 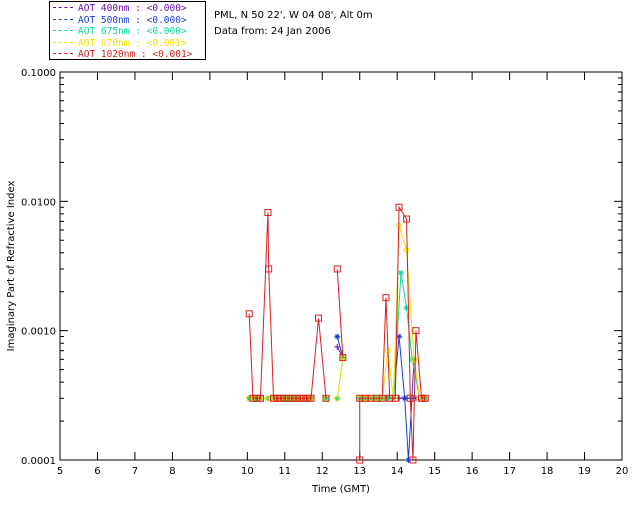 What do you see at coordinates (547, 471) in the screenshot?
I see `x-tick-label: 18` at bounding box center [547, 471].